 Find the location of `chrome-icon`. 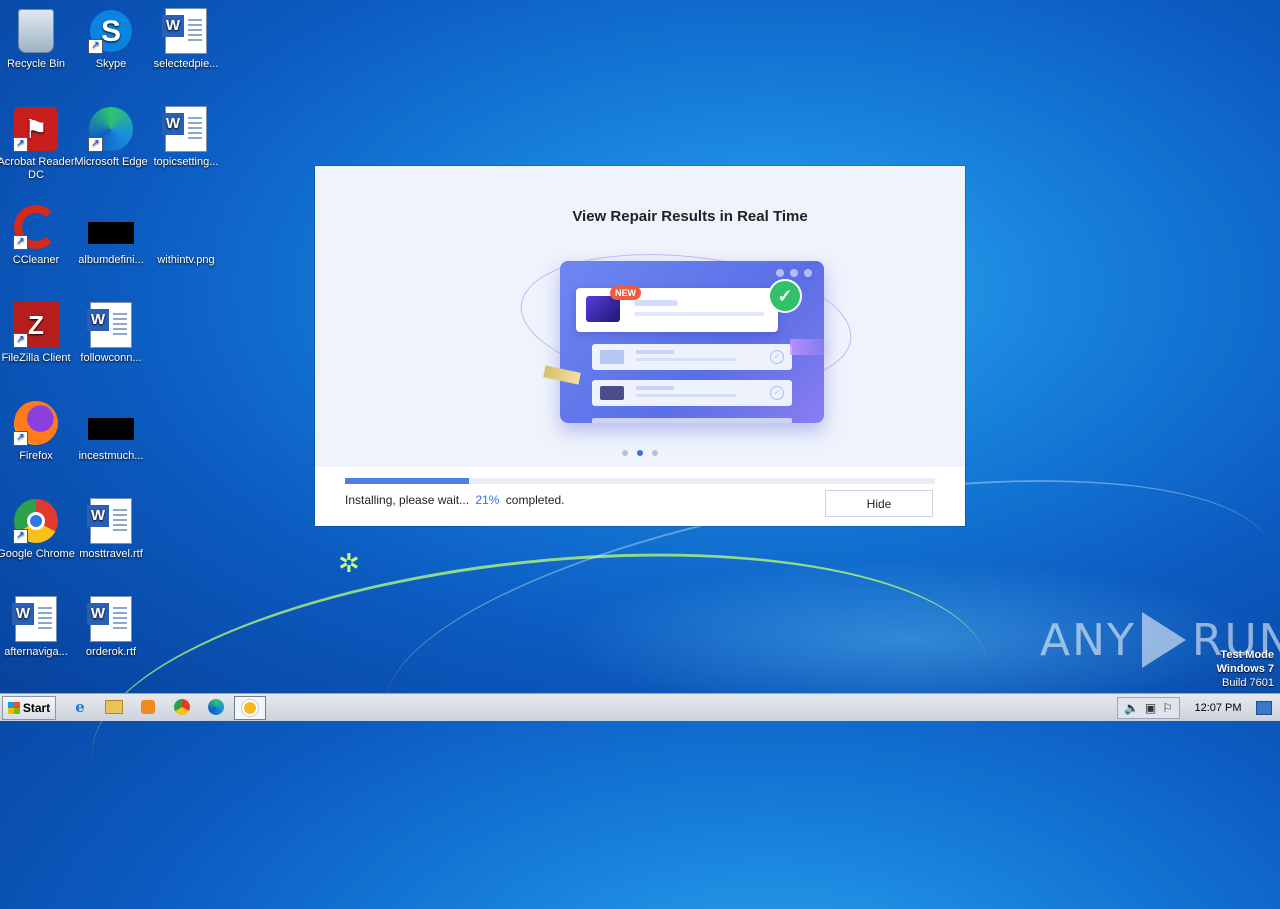

chrome-icon is located at coordinates (182, 707).